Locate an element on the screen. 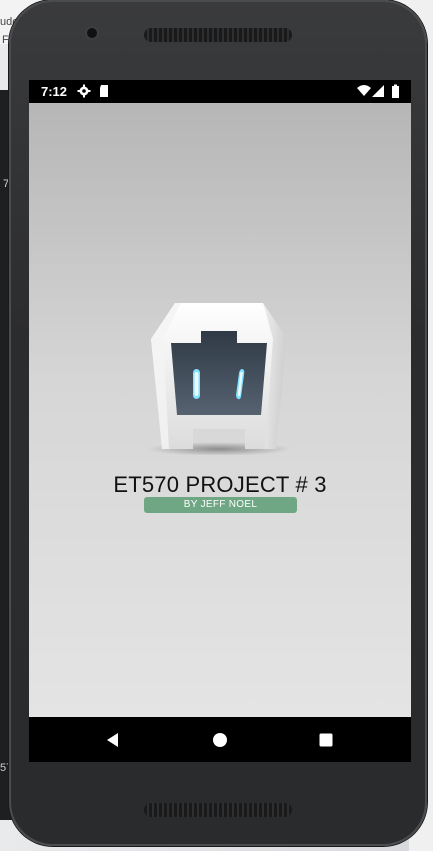 The height and width of the screenshot is (851, 433). navigation-bar is located at coordinates (220, 739).